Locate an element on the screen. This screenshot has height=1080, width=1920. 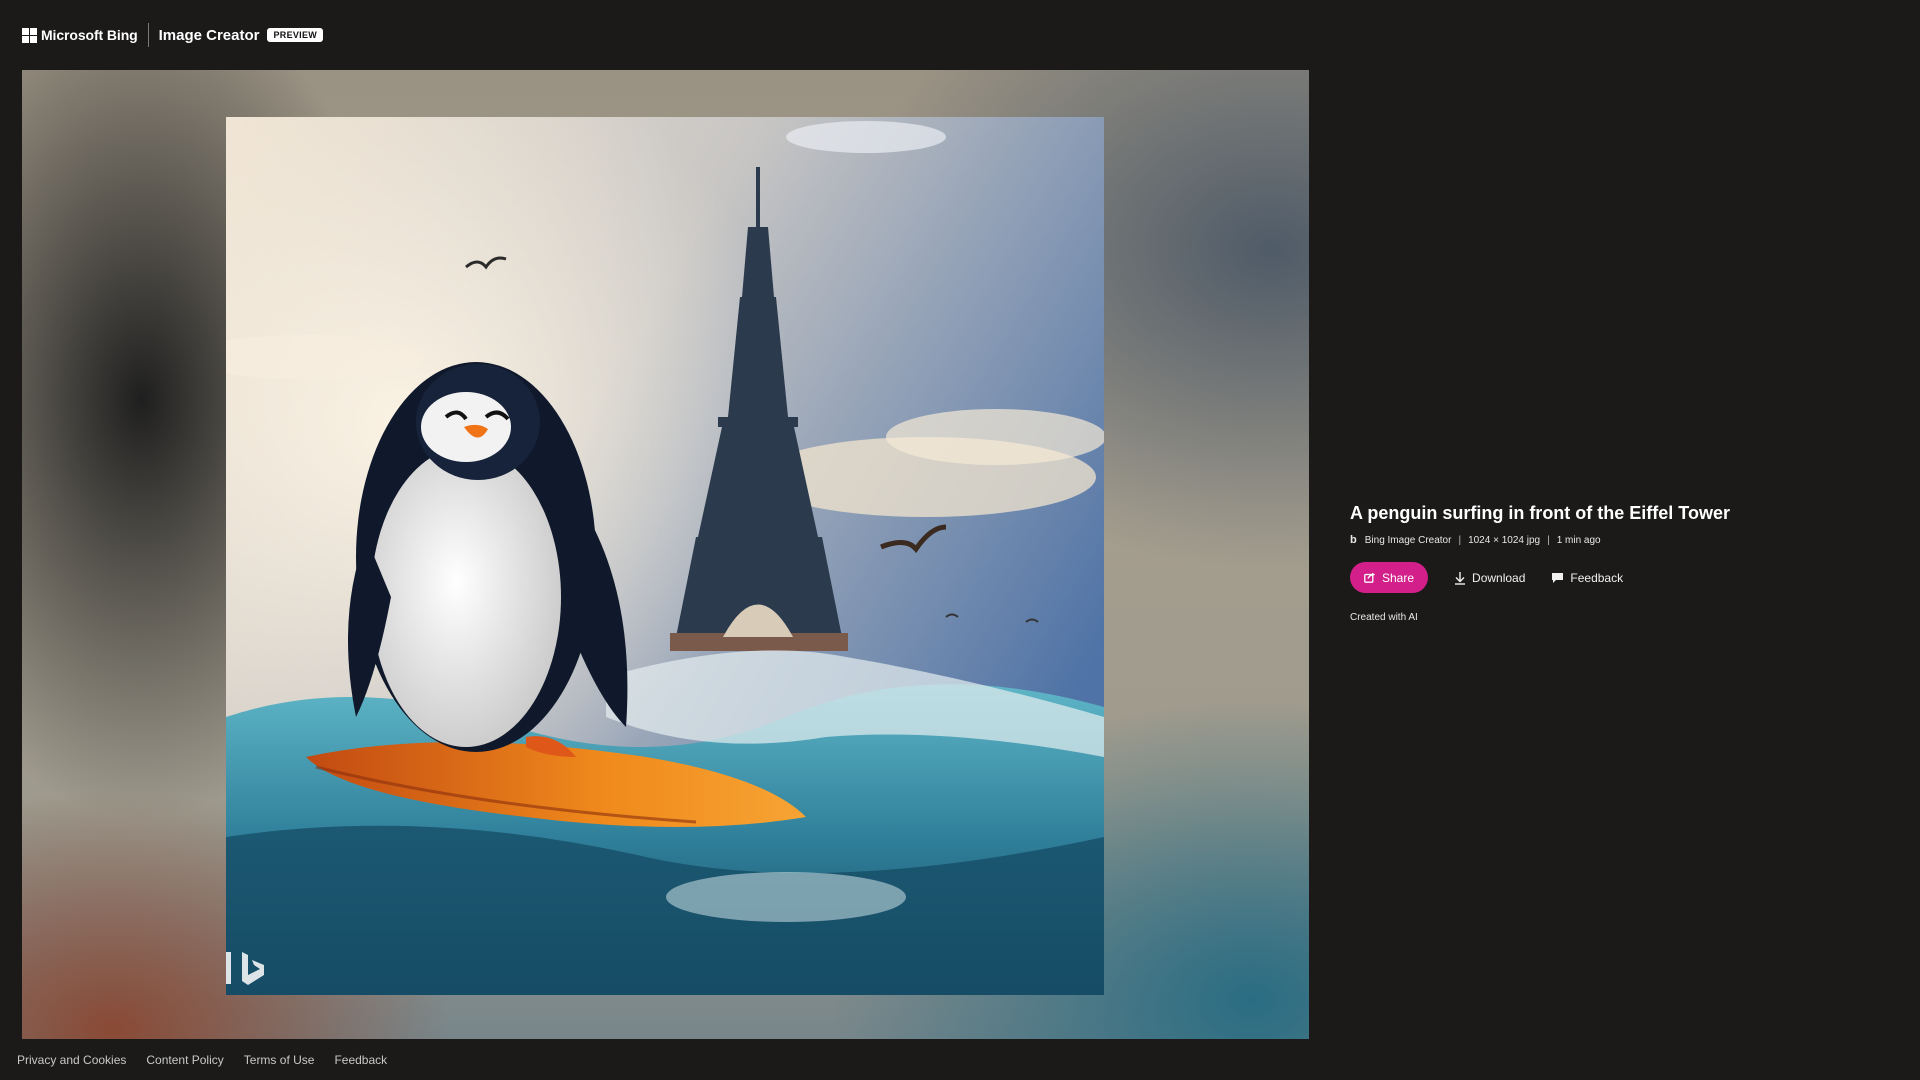
footer-link-content-policy: Content Policy is located at coordinates (184, 1060).